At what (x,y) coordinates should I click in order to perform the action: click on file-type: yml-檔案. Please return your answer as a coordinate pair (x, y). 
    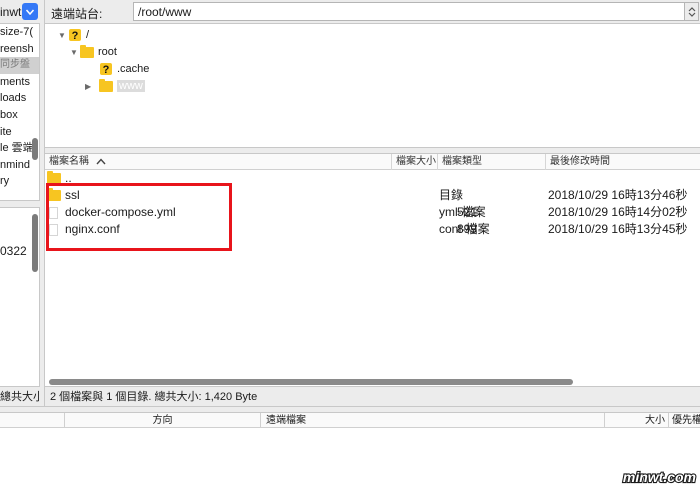
    Looking at the image, I should click on (462, 212).